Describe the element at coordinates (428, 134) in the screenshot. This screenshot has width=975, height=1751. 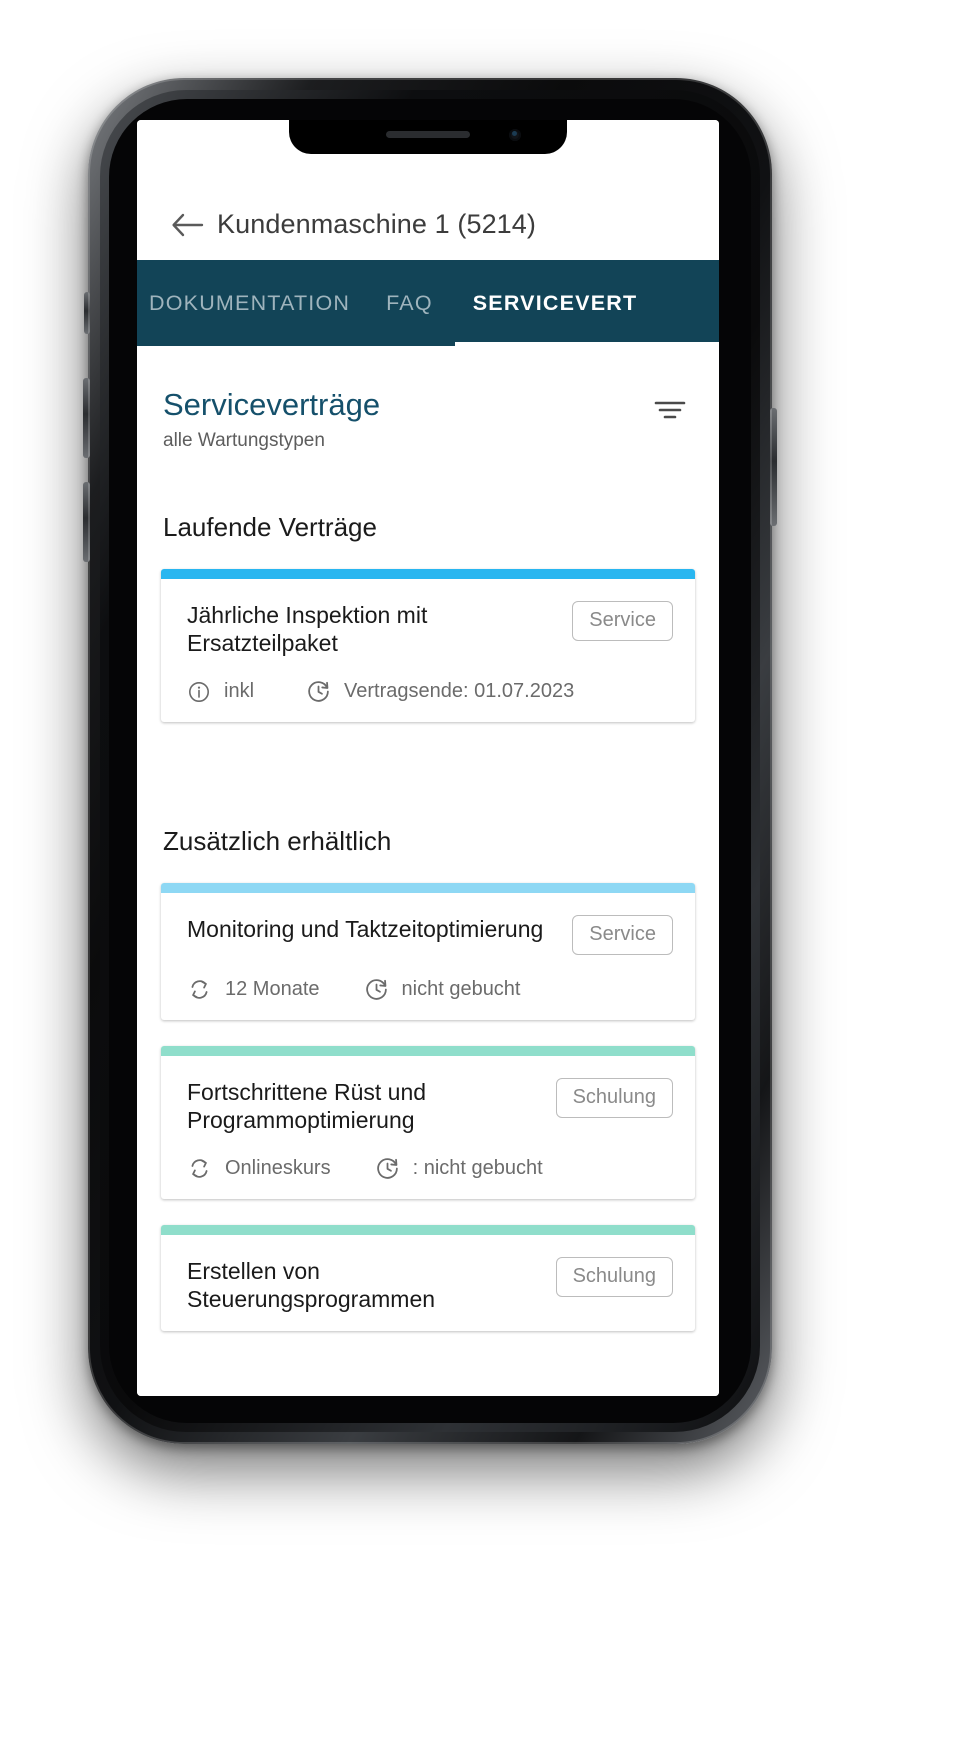
I see `earpiece-speaker` at that location.